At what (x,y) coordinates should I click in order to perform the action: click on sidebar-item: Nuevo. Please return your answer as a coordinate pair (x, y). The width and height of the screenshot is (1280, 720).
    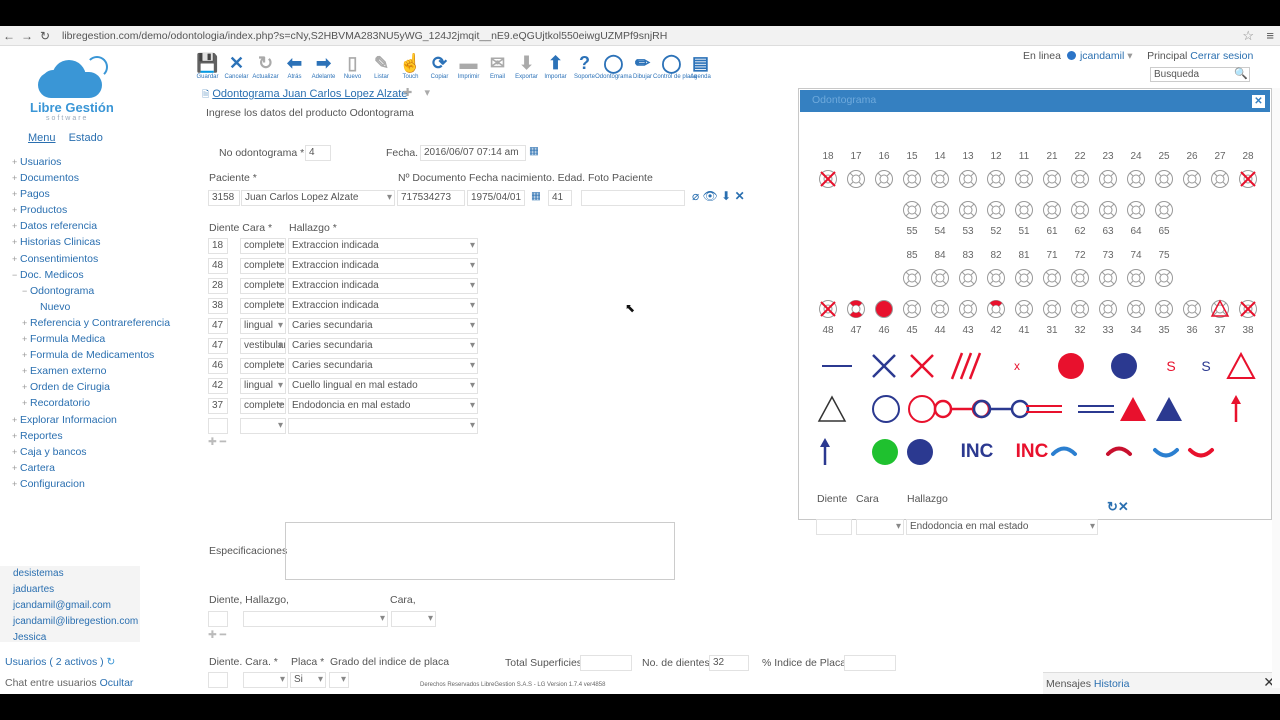
    Looking at the image, I should click on (104, 307).